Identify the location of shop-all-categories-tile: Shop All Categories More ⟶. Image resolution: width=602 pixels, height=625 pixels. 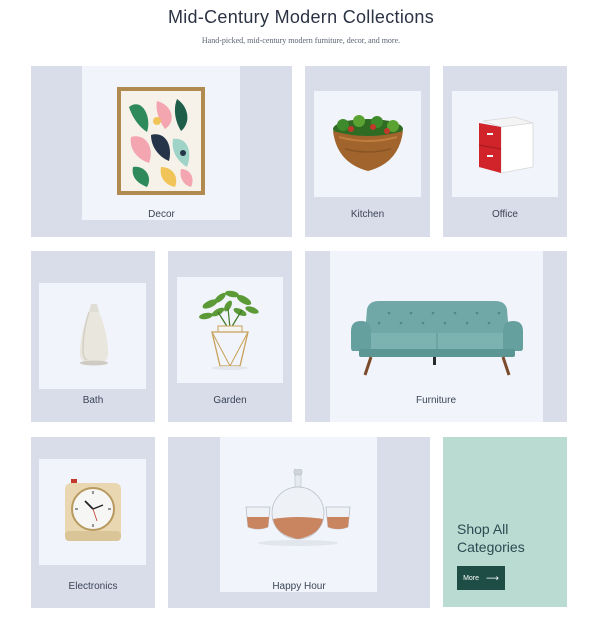
(505, 522).